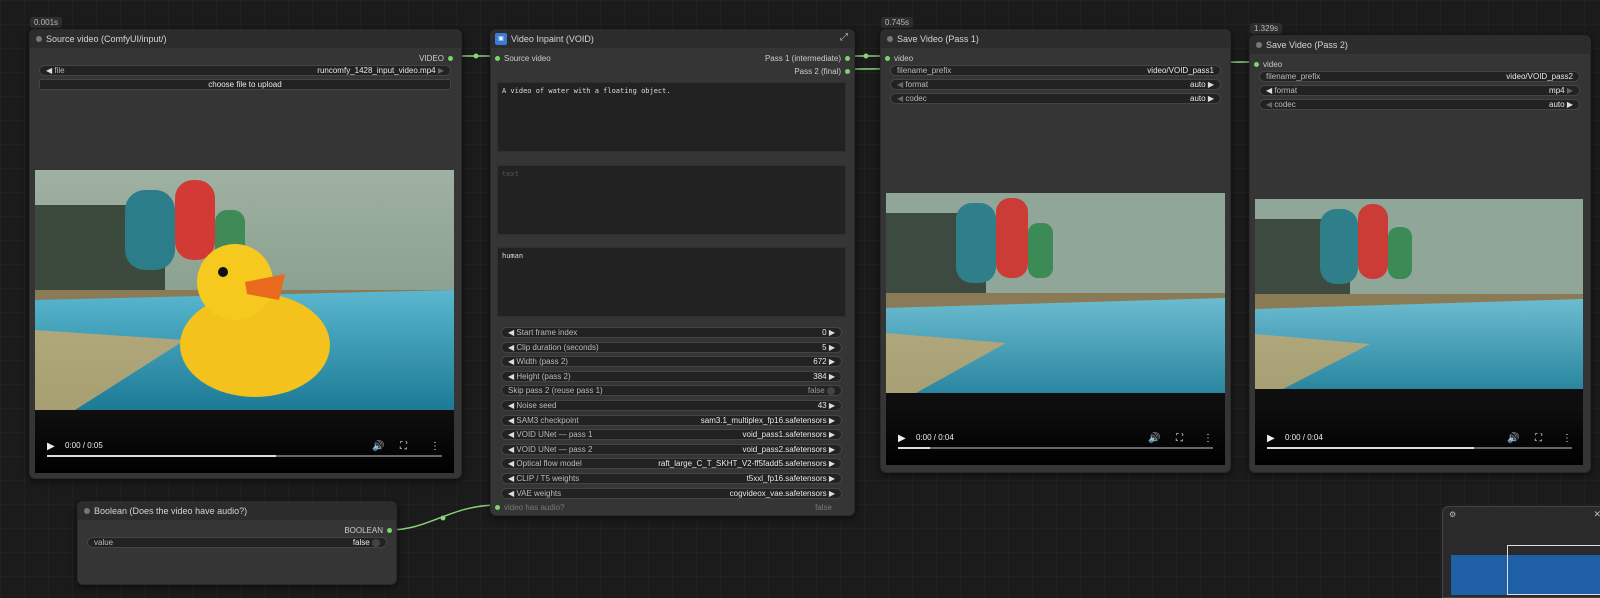 The height and width of the screenshot is (598, 1600). I want to click on node-title: ▣ Video Inpaint (VOID) ⤢, so click(672, 39).